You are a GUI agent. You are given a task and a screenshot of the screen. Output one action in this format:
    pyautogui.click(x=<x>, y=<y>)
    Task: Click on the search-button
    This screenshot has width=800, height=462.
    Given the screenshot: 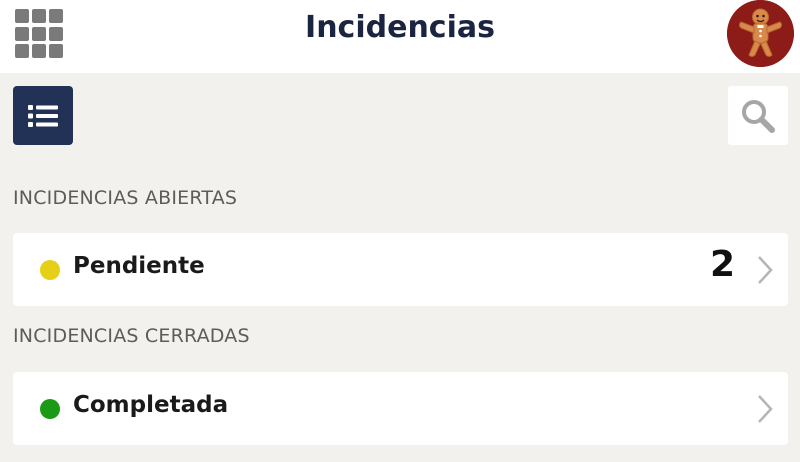 What is the action you would take?
    pyautogui.click(x=758, y=115)
    